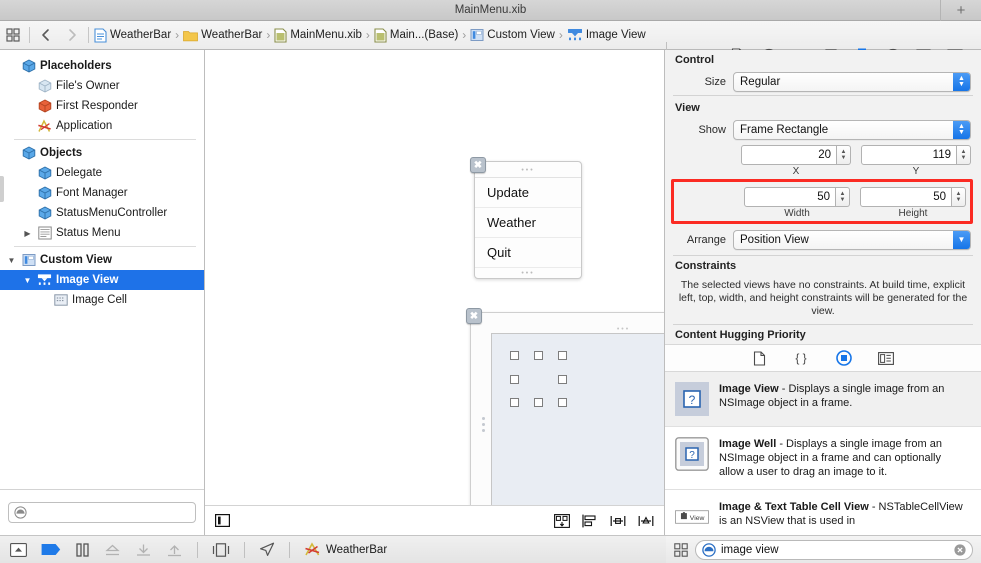 The height and width of the screenshot is (563, 981). I want to click on height-stepper-group: 50 ▲ ▼, so click(913, 197).